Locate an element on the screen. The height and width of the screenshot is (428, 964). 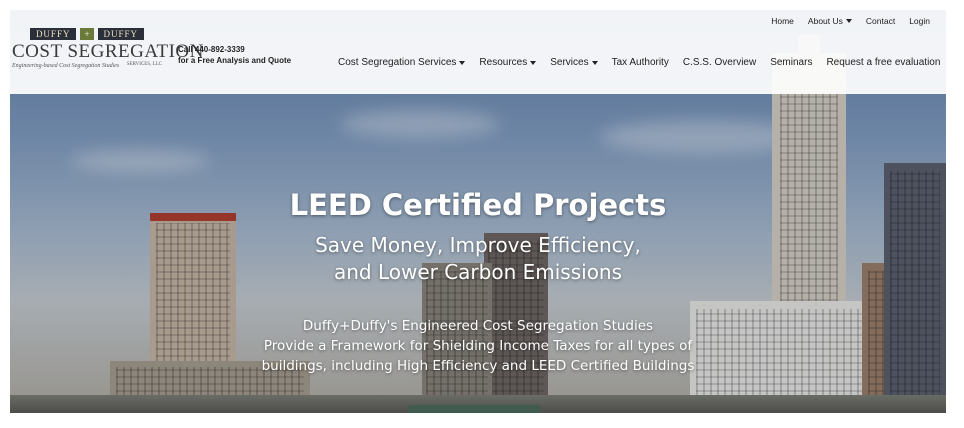
hero-subtitle-line: and Lower Carbon Emissions is located at coordinates (478, 272).